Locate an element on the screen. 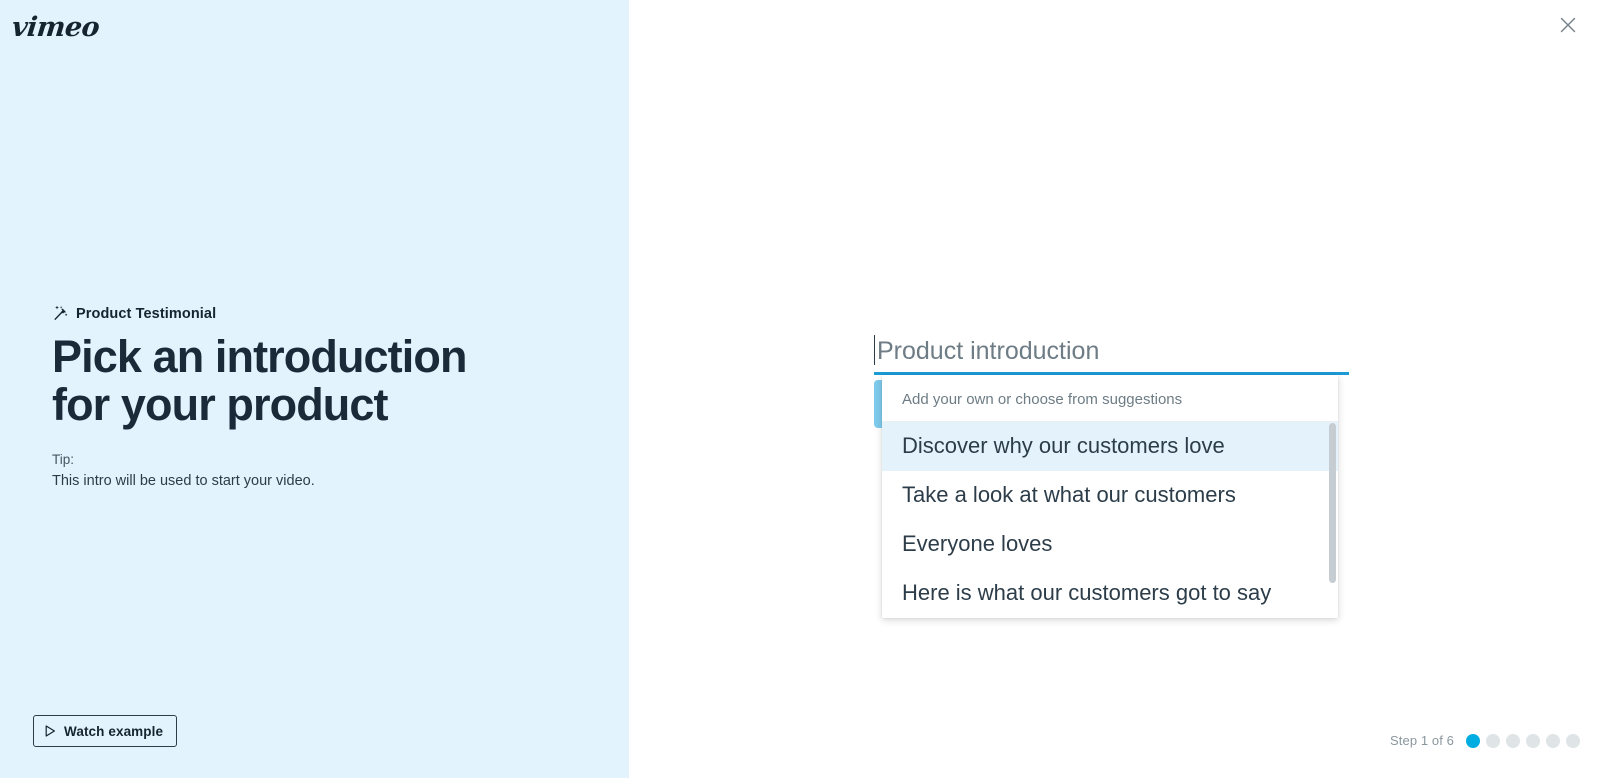 Image resolution: width=1600 pixels, height=778 pixels. template-name-label: Product Testimonial is located at coordinates (146, 313).